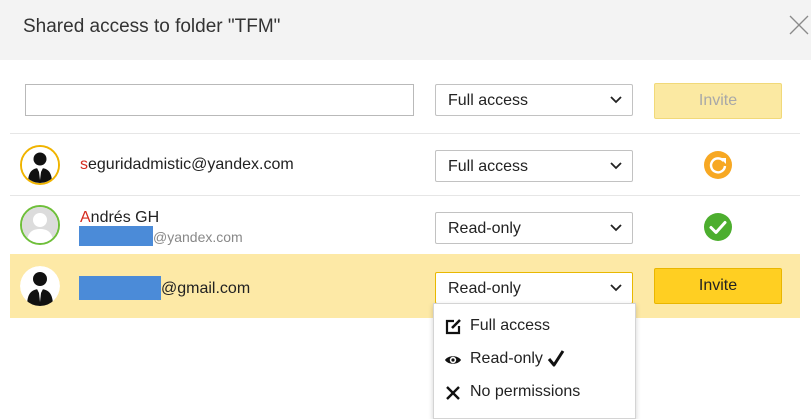  I want to click on invite-button: Invite, so click(718, 101).